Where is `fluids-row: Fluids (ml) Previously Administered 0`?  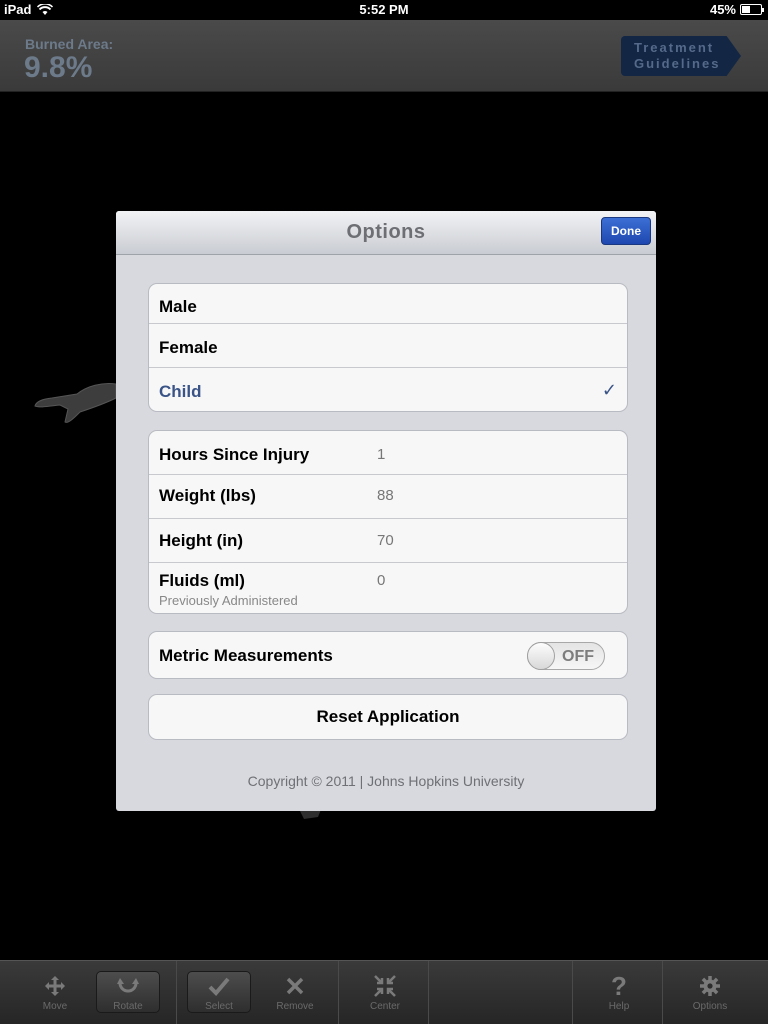 fluids-row: Fluids (ml) Previously Administered 0 is located at coordinates (388, 588).